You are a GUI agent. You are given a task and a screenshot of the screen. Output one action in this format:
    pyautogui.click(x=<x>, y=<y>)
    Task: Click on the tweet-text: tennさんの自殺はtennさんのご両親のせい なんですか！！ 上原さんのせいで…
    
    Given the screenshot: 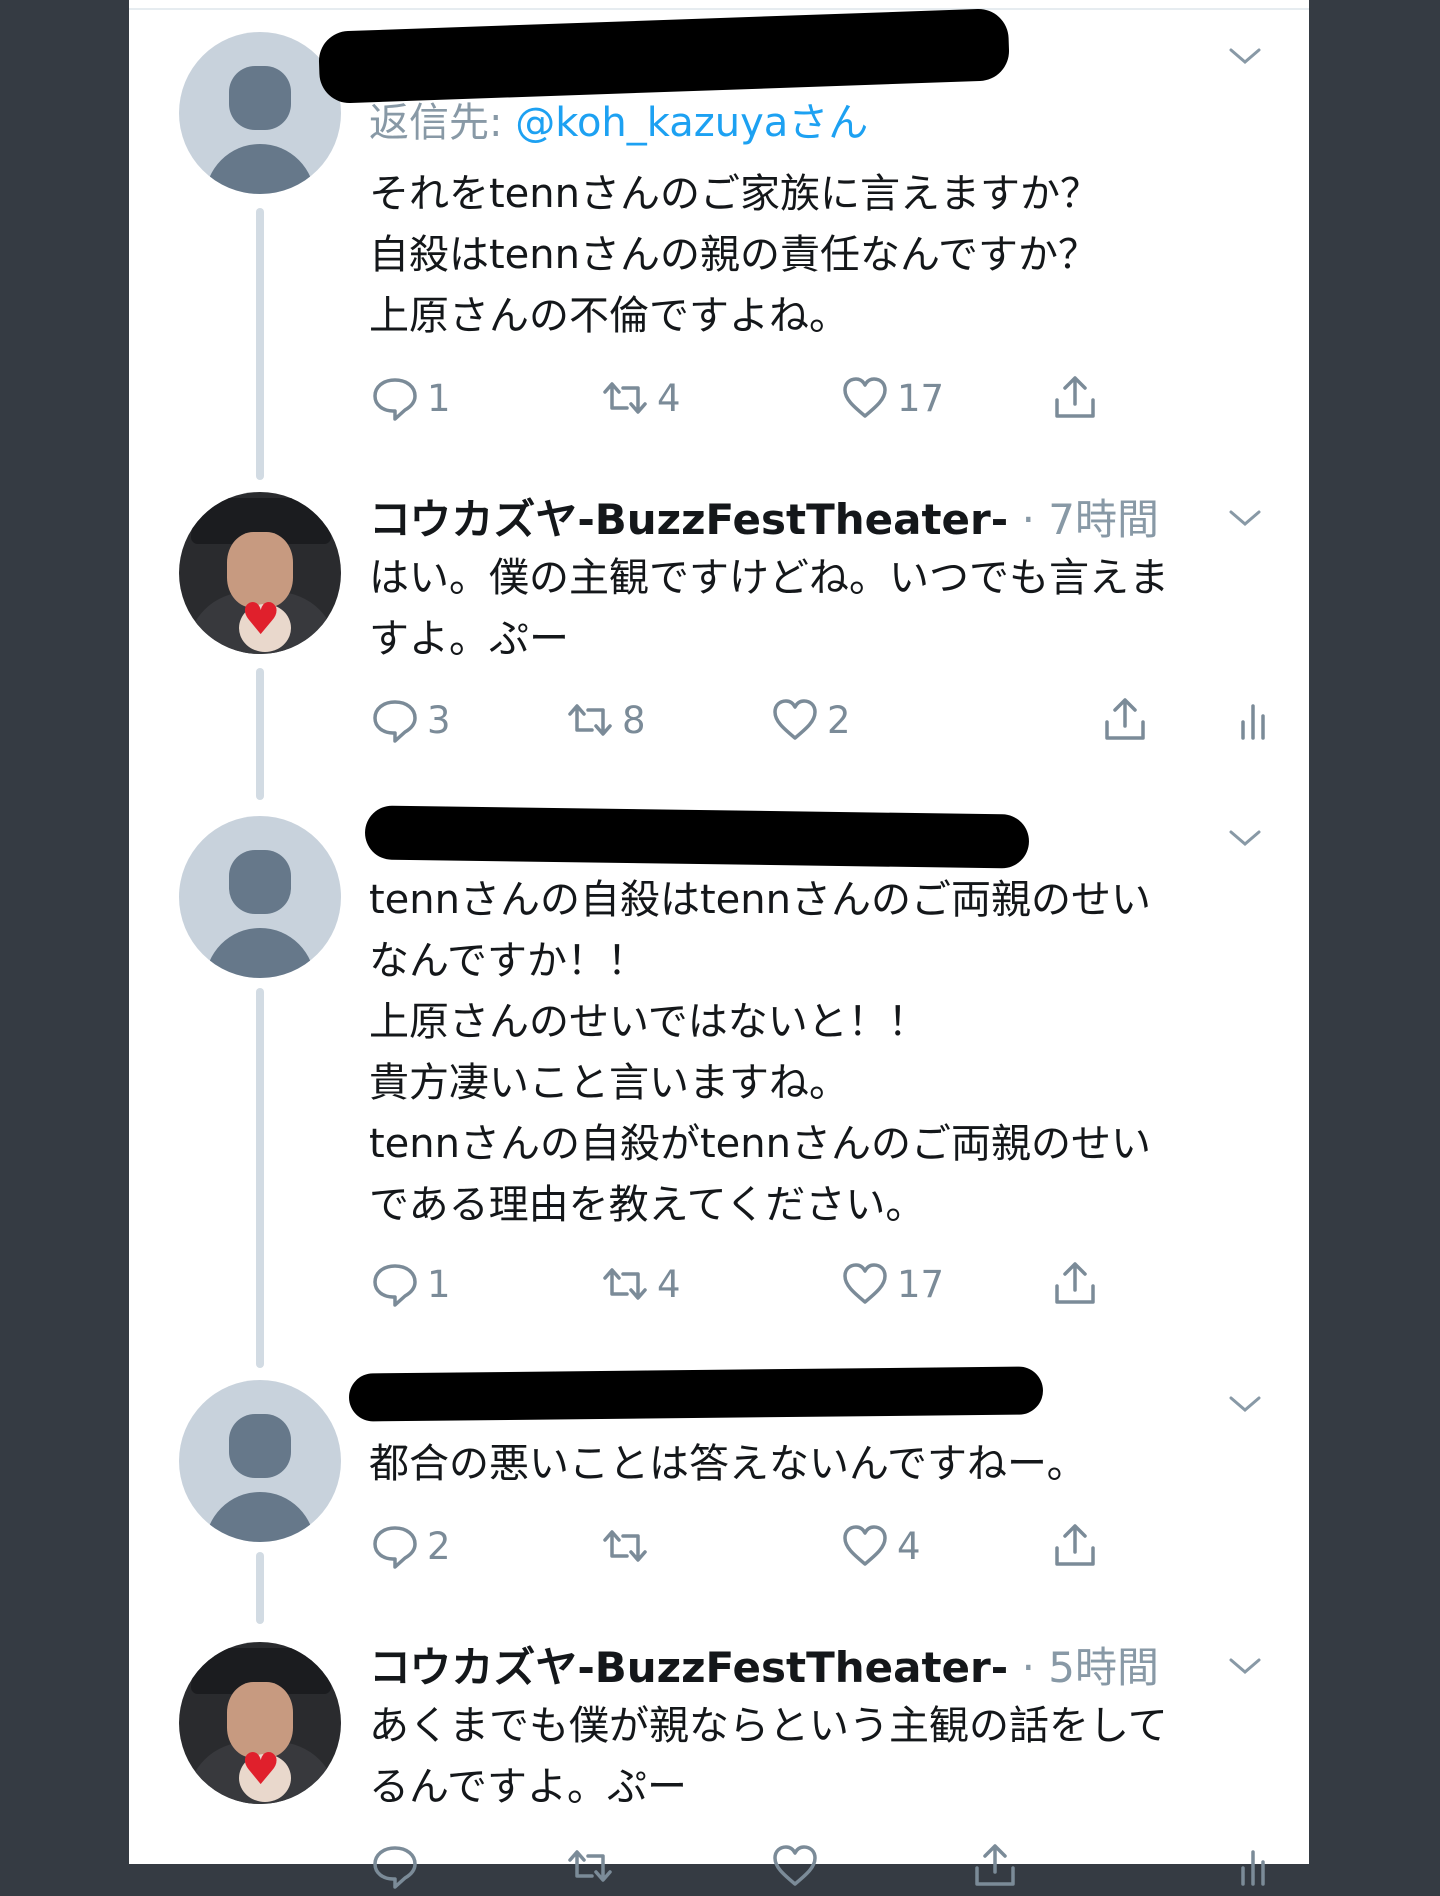 What is the action you would take?
    pyautogui.click(x=760, y=1052)
    